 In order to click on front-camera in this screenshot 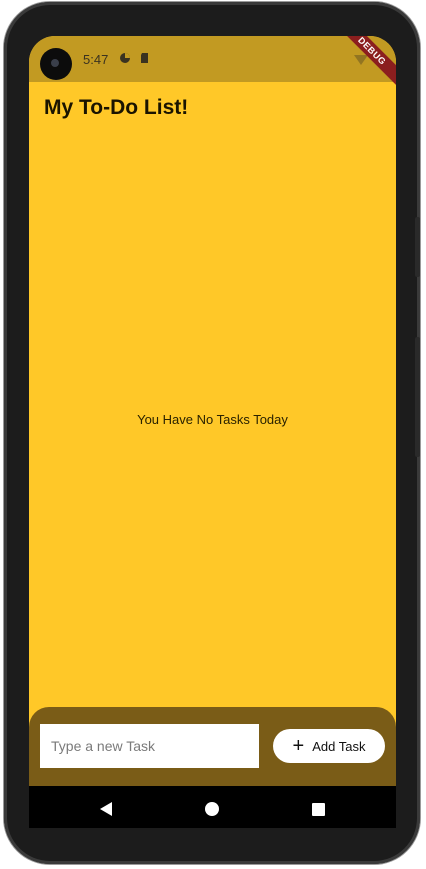, I will do `click(56, 64)`.